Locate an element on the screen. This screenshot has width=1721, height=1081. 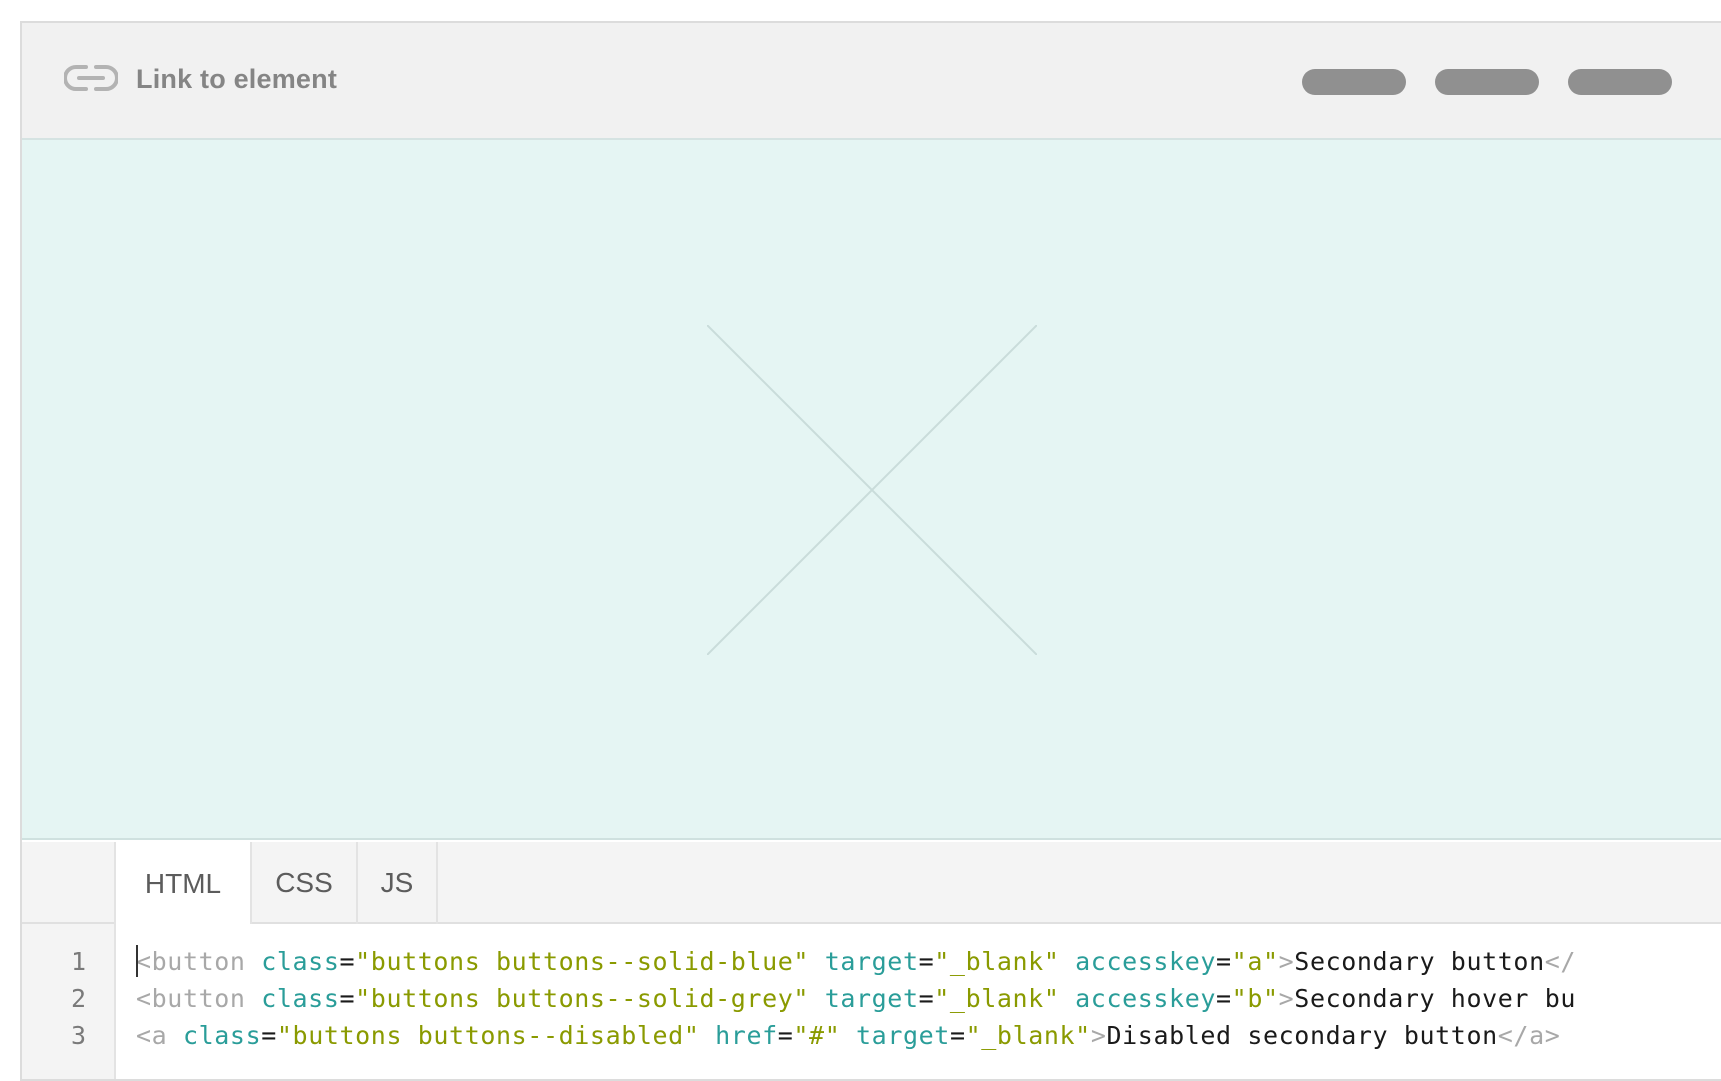
line-number: 3 is located at coordinates (78, 1035).